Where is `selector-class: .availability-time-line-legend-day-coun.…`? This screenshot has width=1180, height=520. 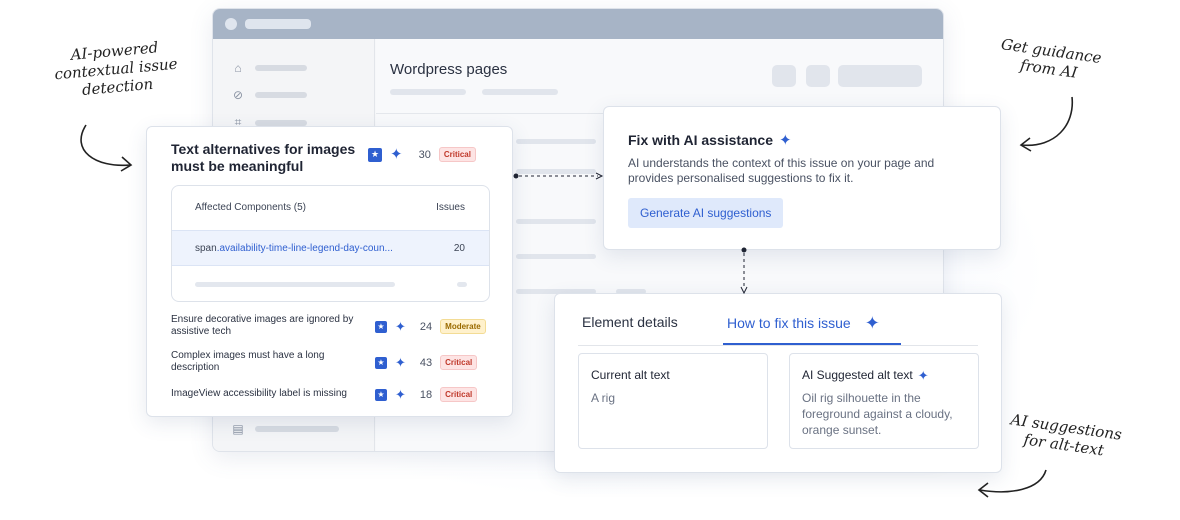
selector-class: .availability-time-line-legend-day-coun.… is located at coordinates (304, 248).